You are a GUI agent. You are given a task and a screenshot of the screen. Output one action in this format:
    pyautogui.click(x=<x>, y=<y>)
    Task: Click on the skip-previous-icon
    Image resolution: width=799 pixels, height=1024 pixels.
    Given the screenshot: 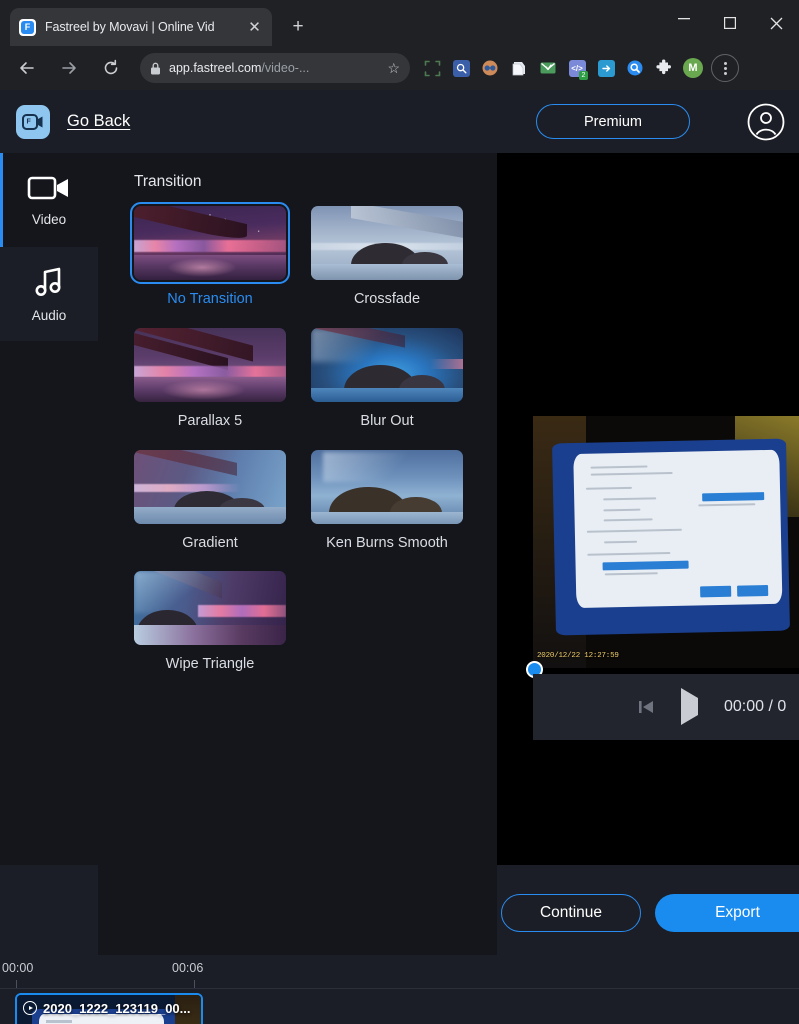 What is the action you would take?
    pyautogui.click(x=646, y=707)
    